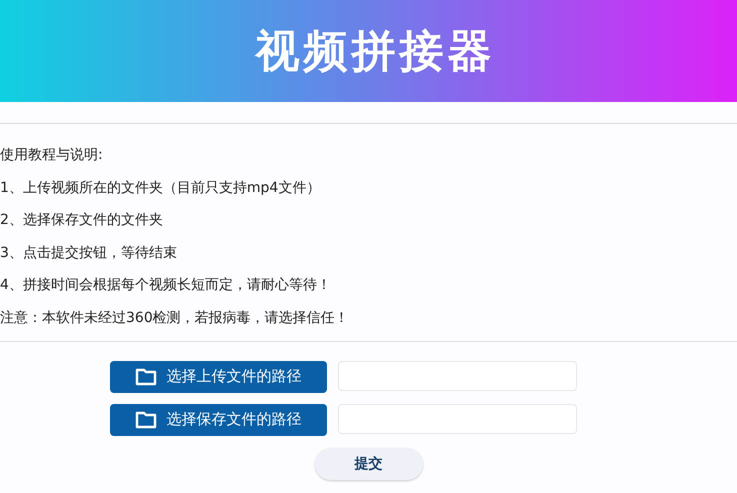  What do you see at coordinates (166, 286) in the screenshot?
I see `instruction-line: 4、拼接时间会根据每个视频长短而定，请耐心等待！` at bounding box center [166, 286].